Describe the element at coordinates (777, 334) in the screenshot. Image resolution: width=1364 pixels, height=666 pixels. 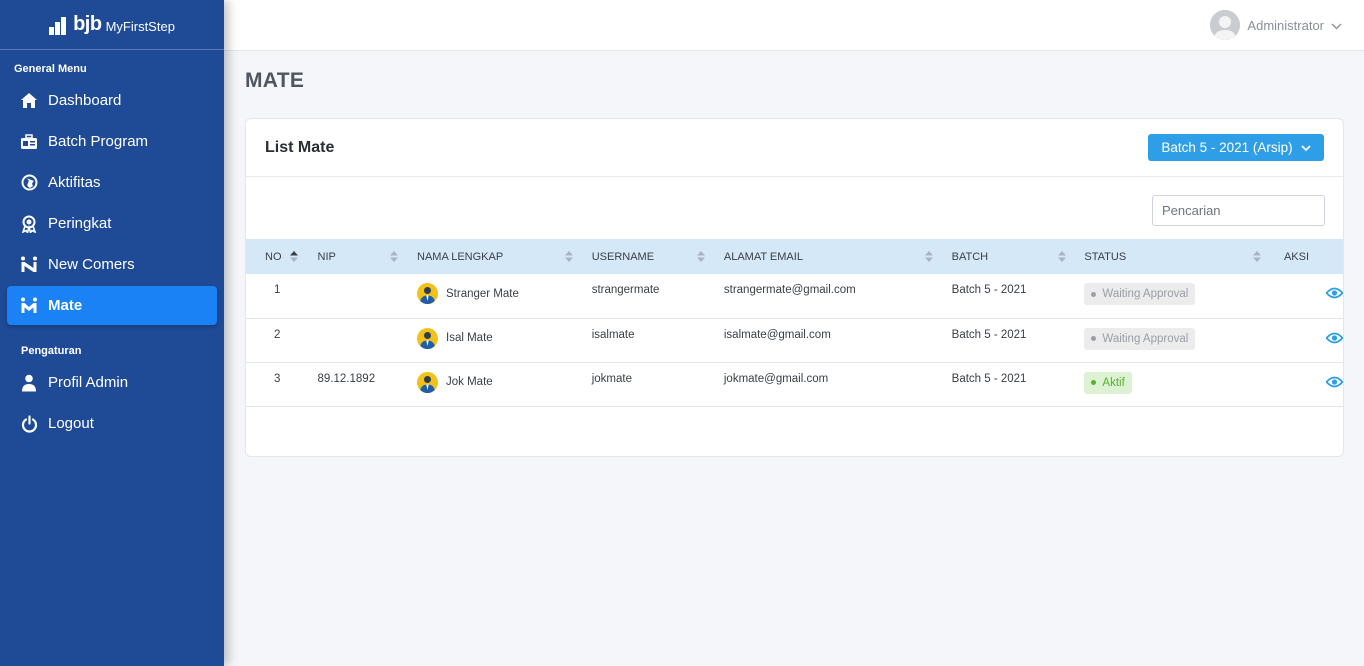
I see `cell-email: isalmate@gmail.com` at that location.